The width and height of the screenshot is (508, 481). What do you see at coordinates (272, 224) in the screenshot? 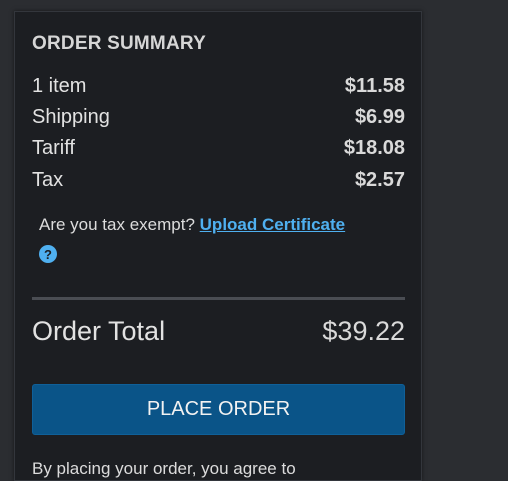
I see `upload-certificate-link: Upload Certificate` at bounding box center [272, 224].